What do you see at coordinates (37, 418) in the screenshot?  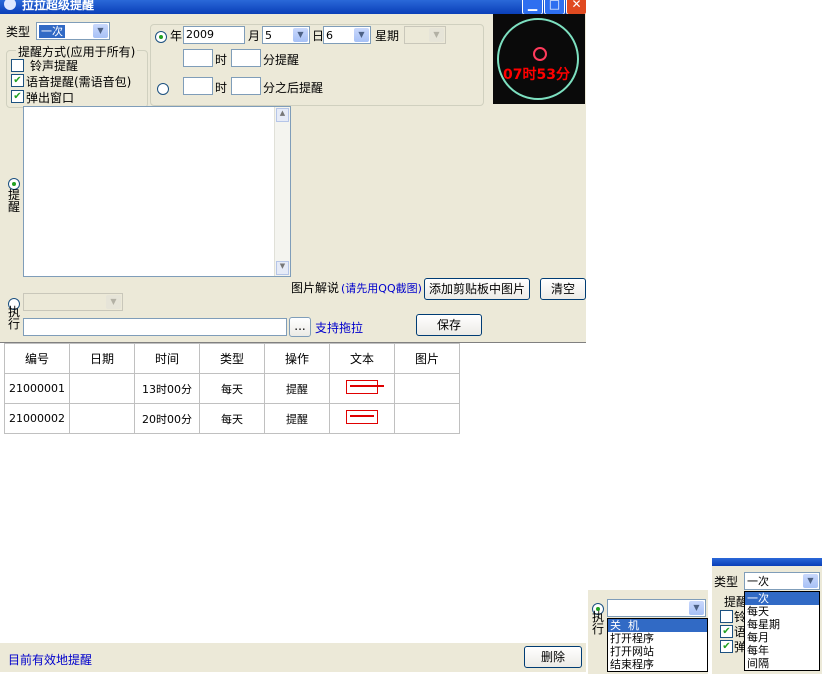 I see `cell-id: 21000002` at bounding box center [37, 418].